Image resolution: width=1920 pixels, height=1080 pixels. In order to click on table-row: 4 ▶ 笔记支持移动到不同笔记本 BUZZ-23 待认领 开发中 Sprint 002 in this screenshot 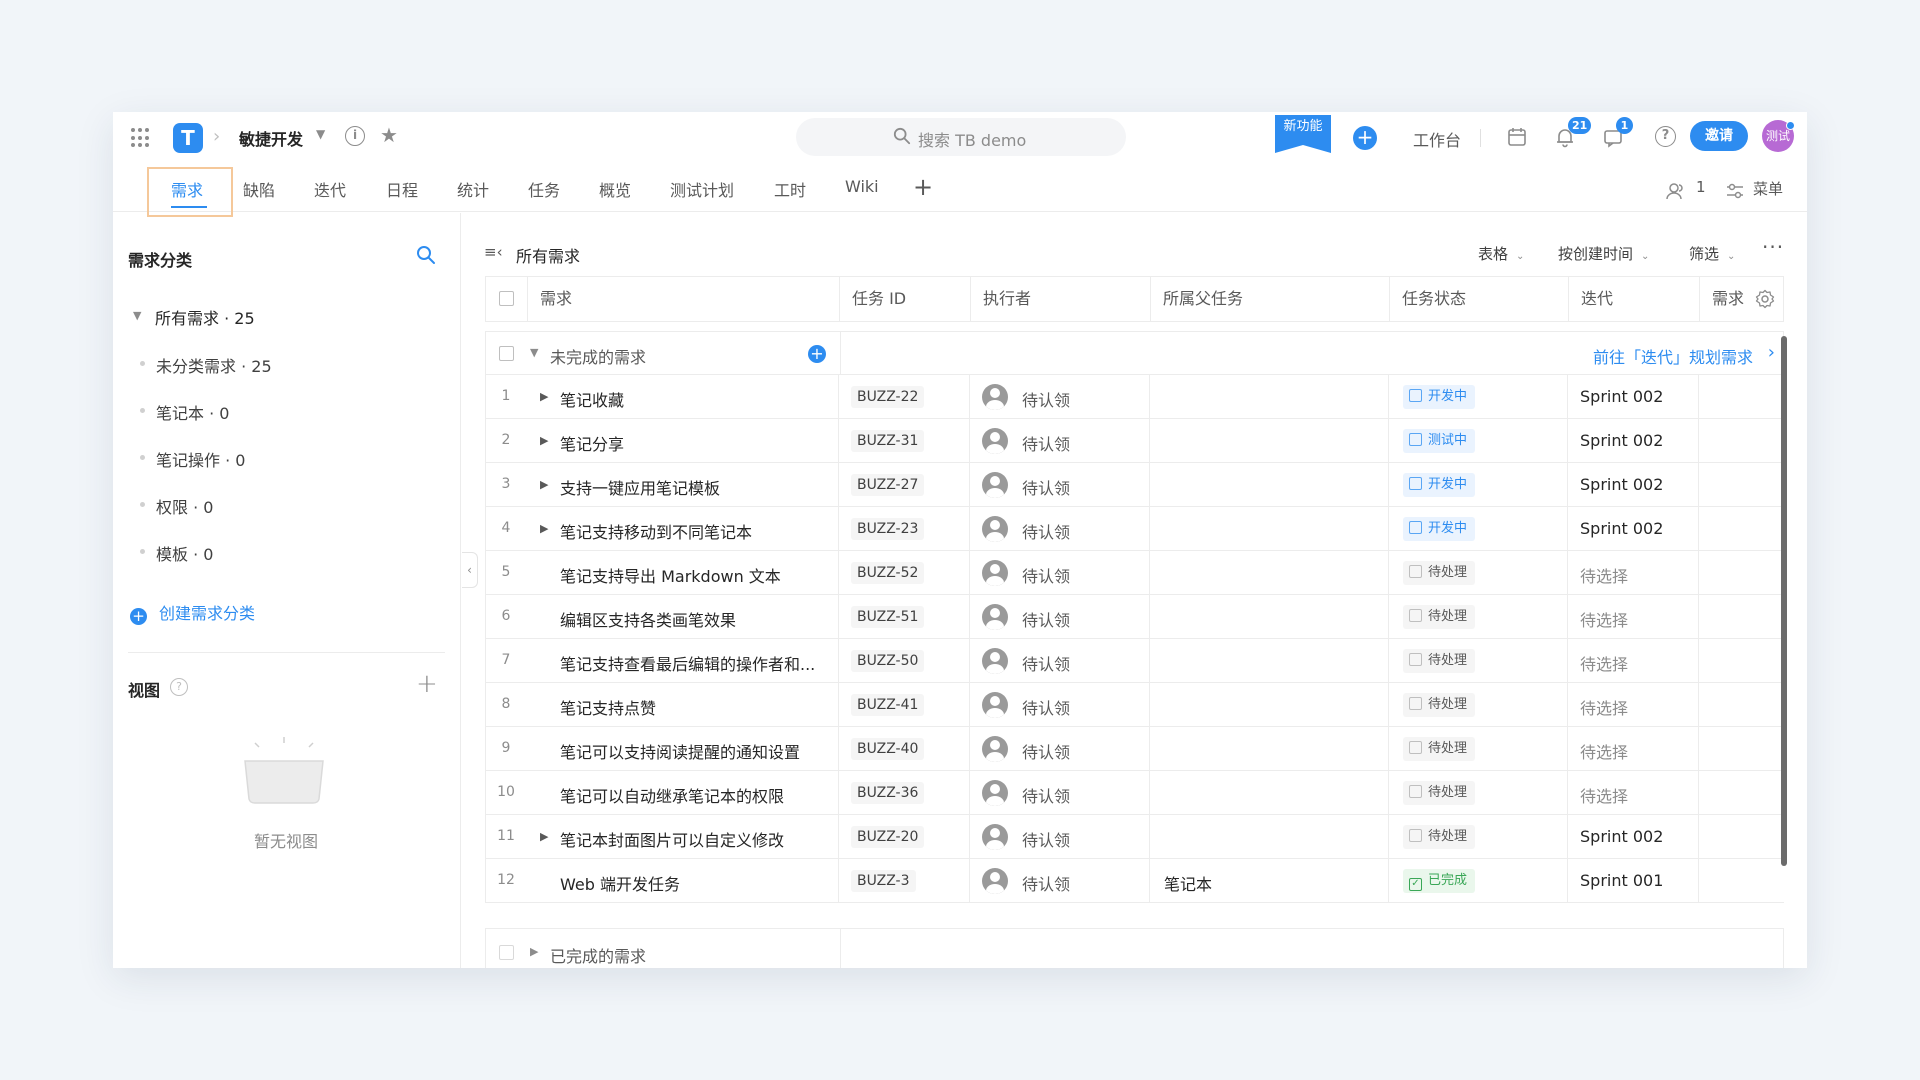, I will do `click(1134, 529)`.